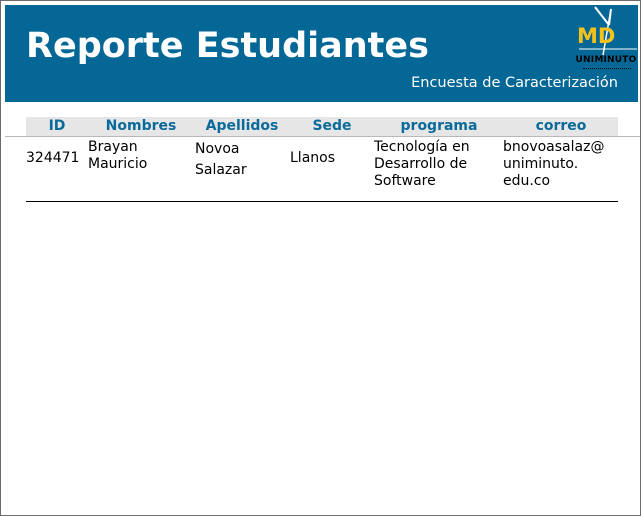 The width and height of the screenshot is (641, 516). I want to click on column-header-id: ID, so click(57, 126).